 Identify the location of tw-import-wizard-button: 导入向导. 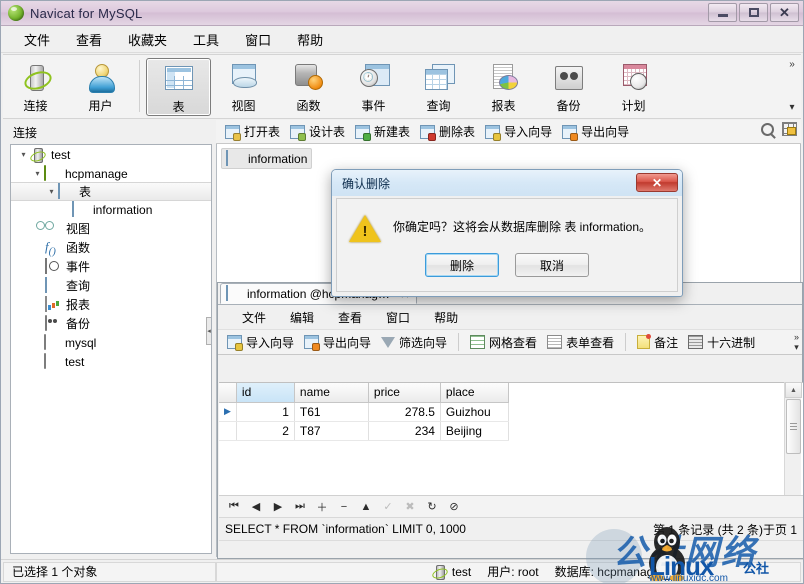
(260, 342).